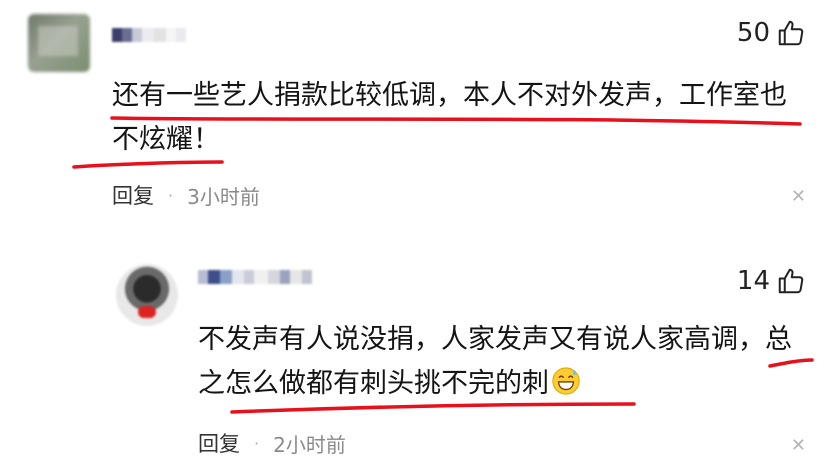  I want to click on comment-meta: 回复 · 2小时前, so click(272, 443).